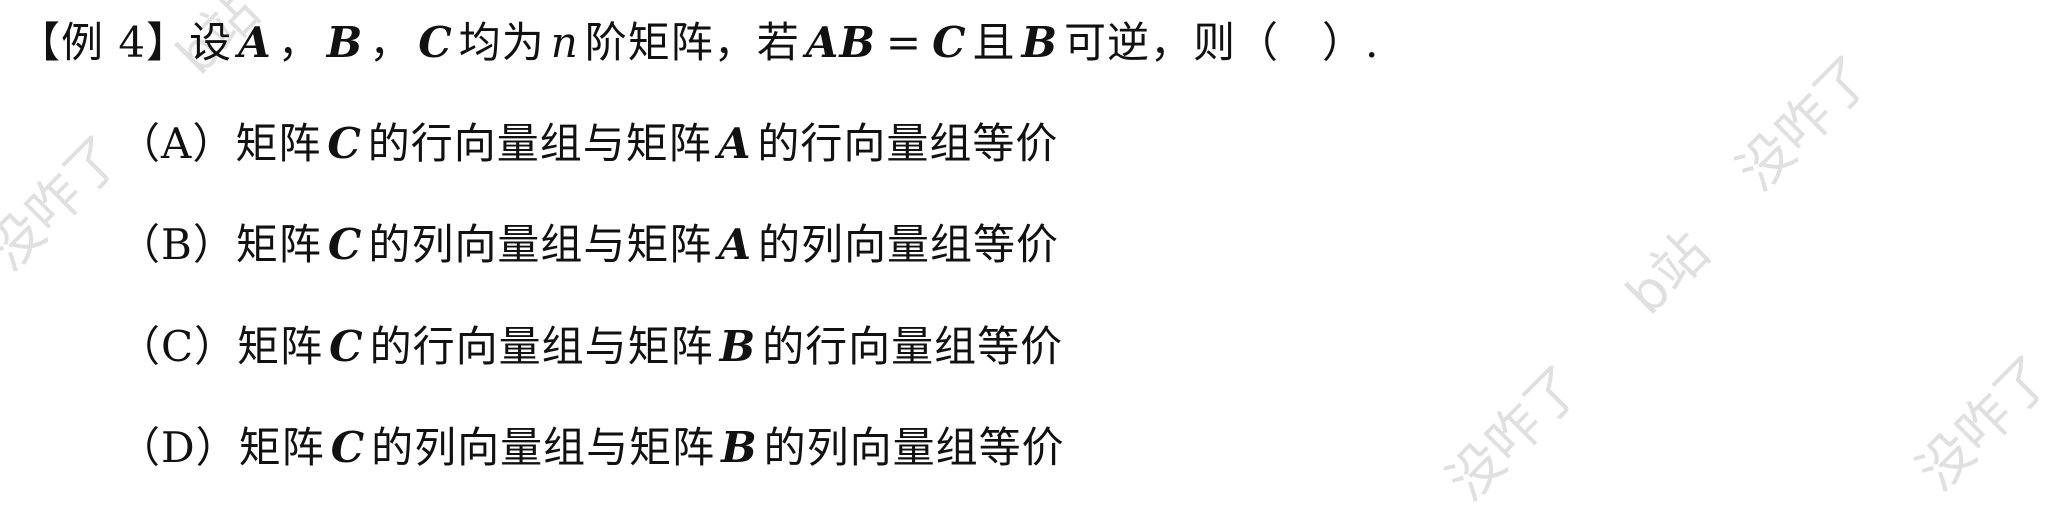 The width and height of the screenshot is (2051, 515). What do you see at coordinates (1668, 273) in the screenshot?
I see `watermark-text: b站` at bounding box center [1668, 273].